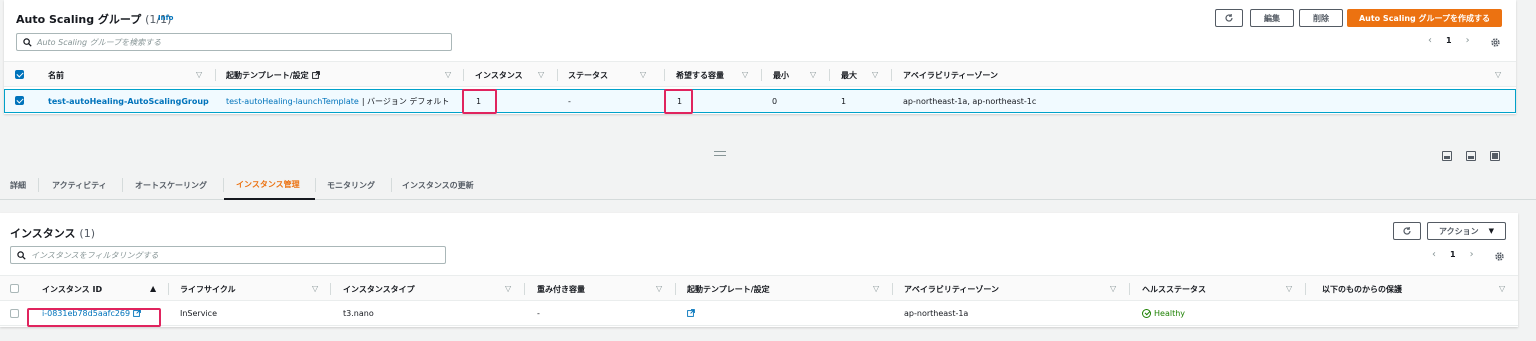 The height and width of the screenshot is (341, 1536). Describe the element at coordinates (538, 313) in the screenshot. I see `weighted-capacity-value: -` at that location.